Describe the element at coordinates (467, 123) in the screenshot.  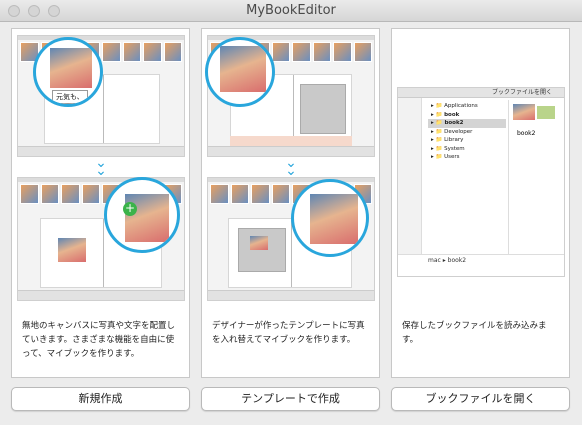
I see `file-list-item-selected: ▸ 📁 book2` at that location.